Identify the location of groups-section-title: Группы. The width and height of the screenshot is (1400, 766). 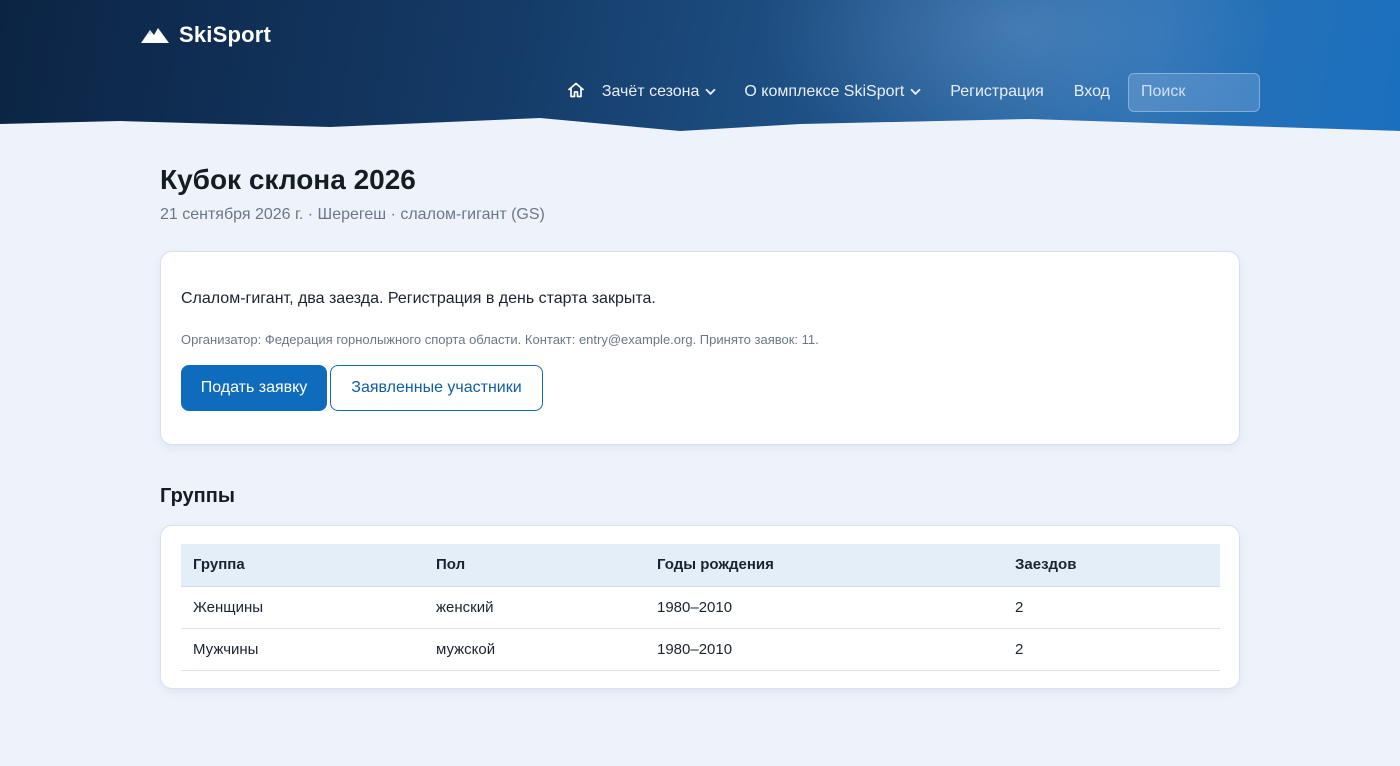
(197, 496).